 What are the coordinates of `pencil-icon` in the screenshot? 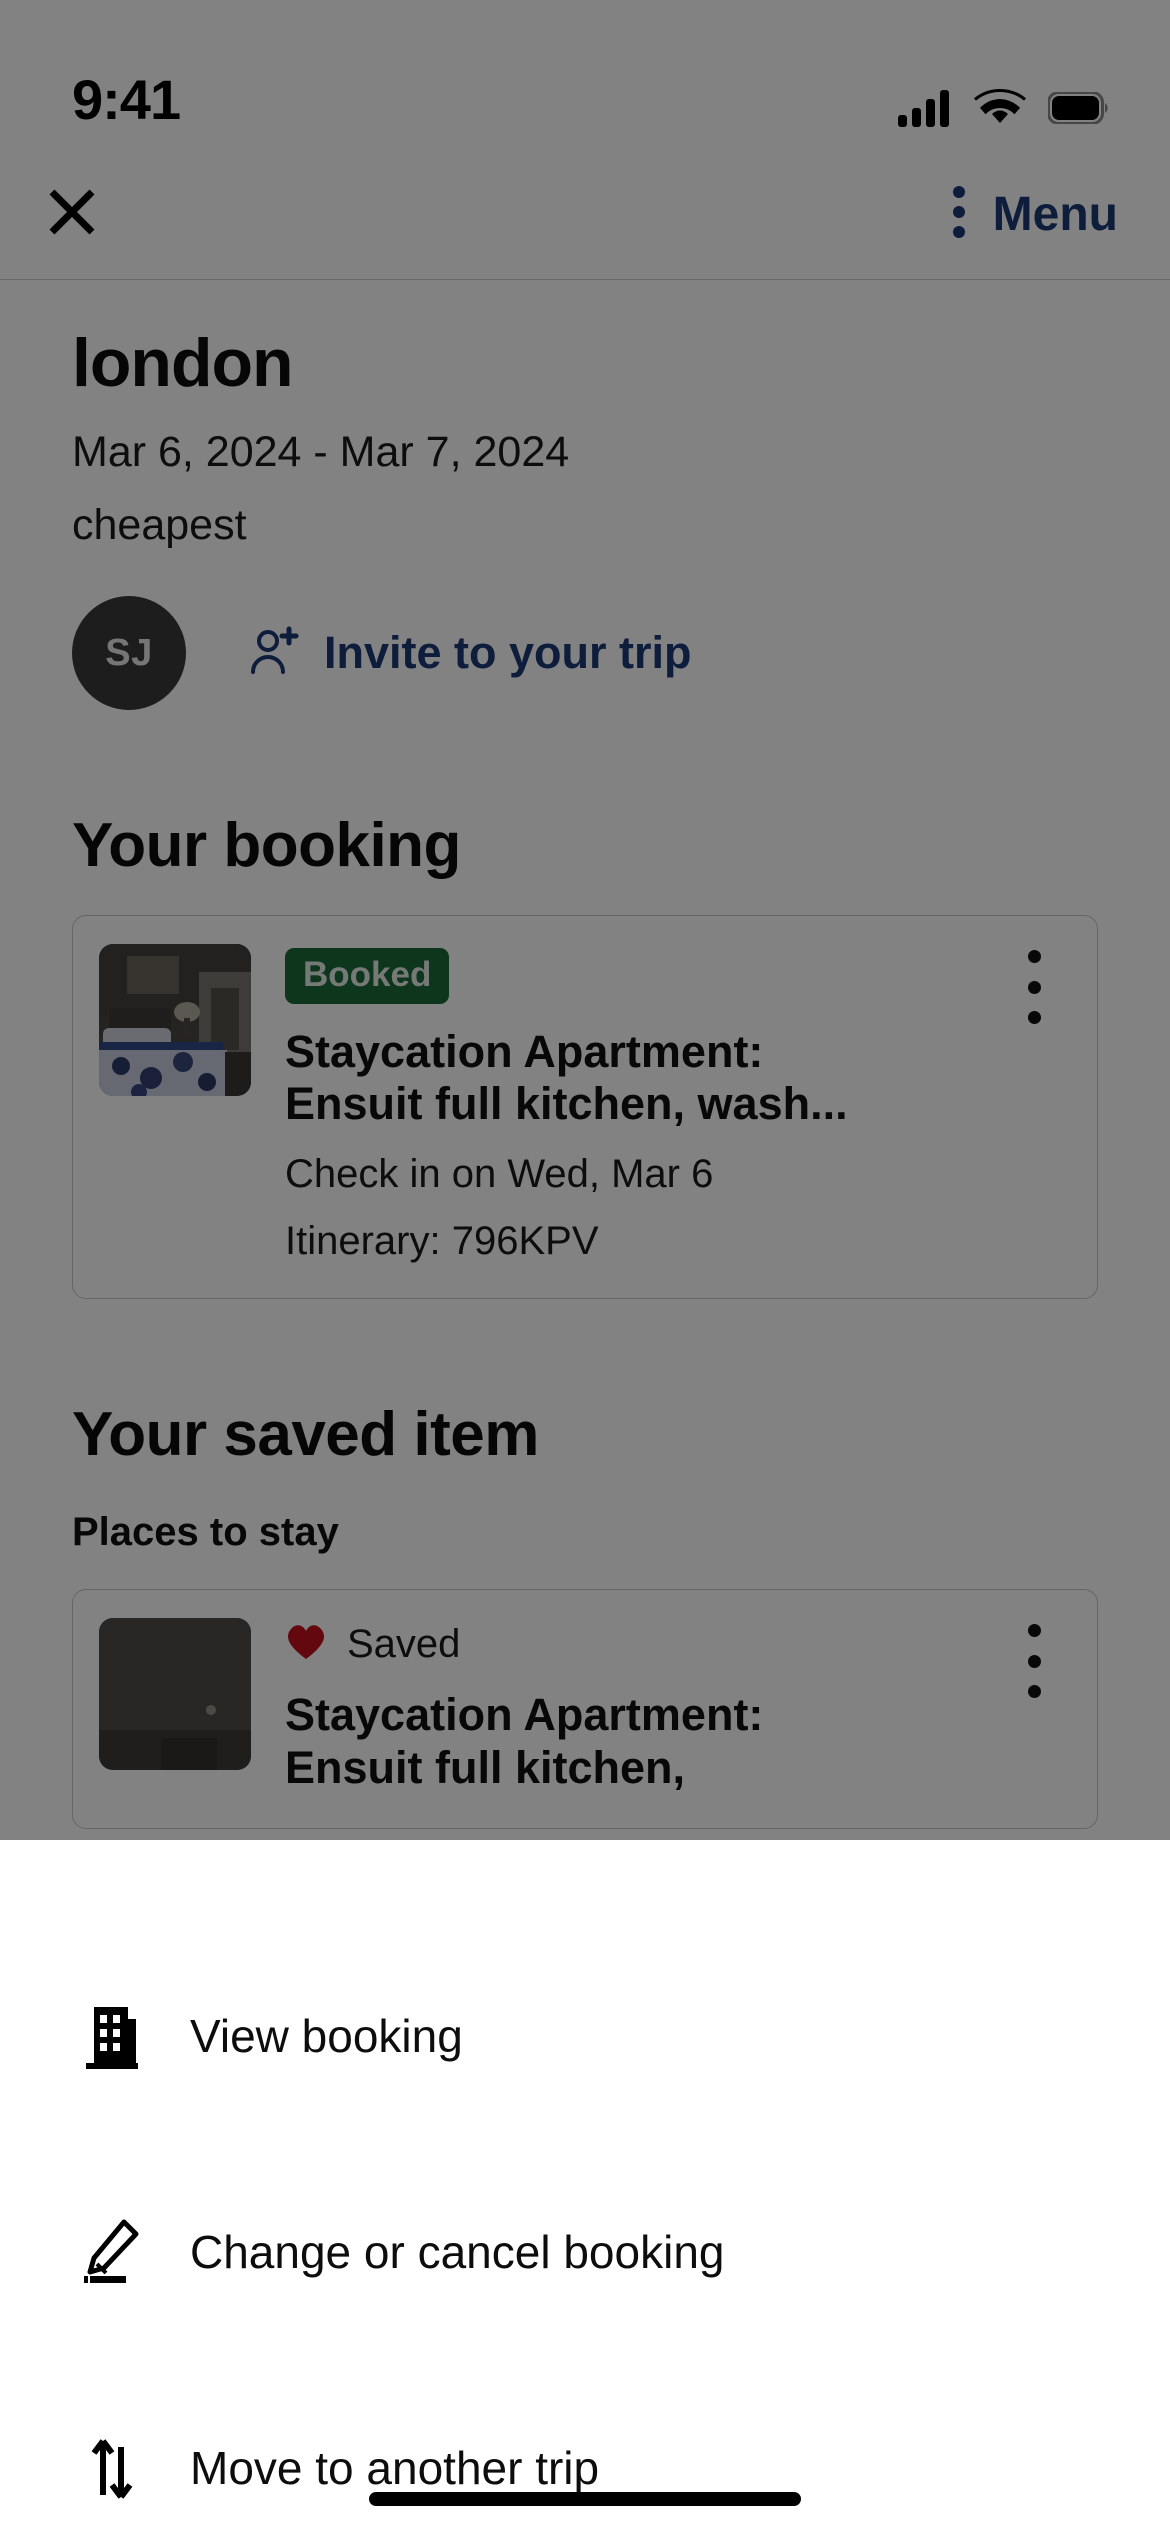 It's located at (115, 2252).